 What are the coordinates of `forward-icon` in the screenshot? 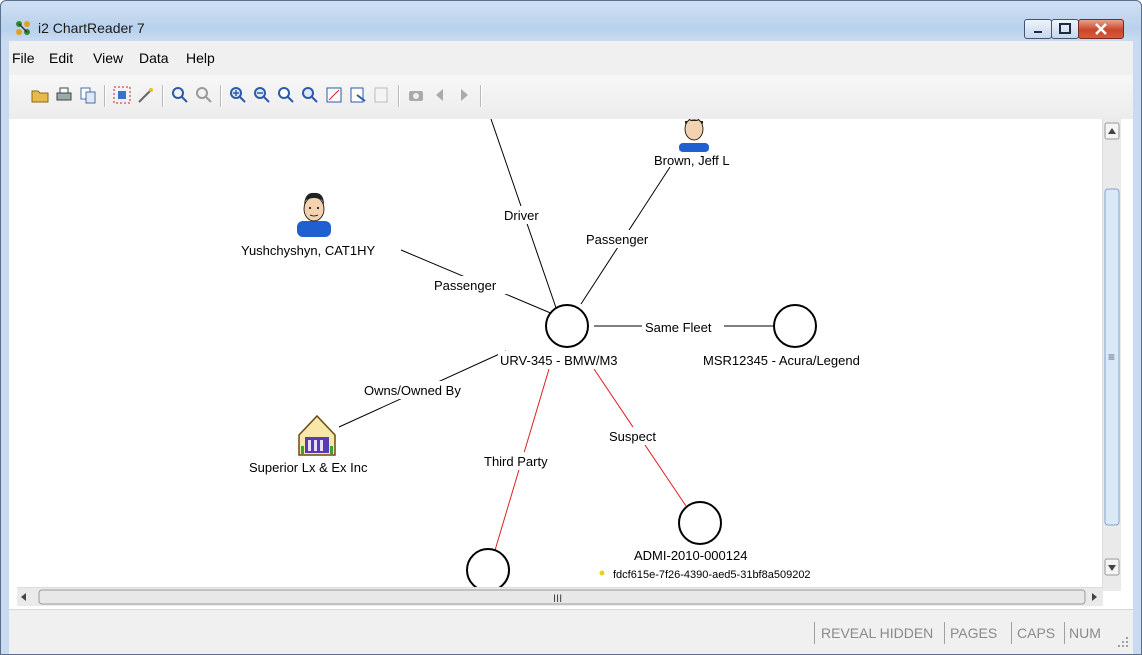 It's located at (464, 95).